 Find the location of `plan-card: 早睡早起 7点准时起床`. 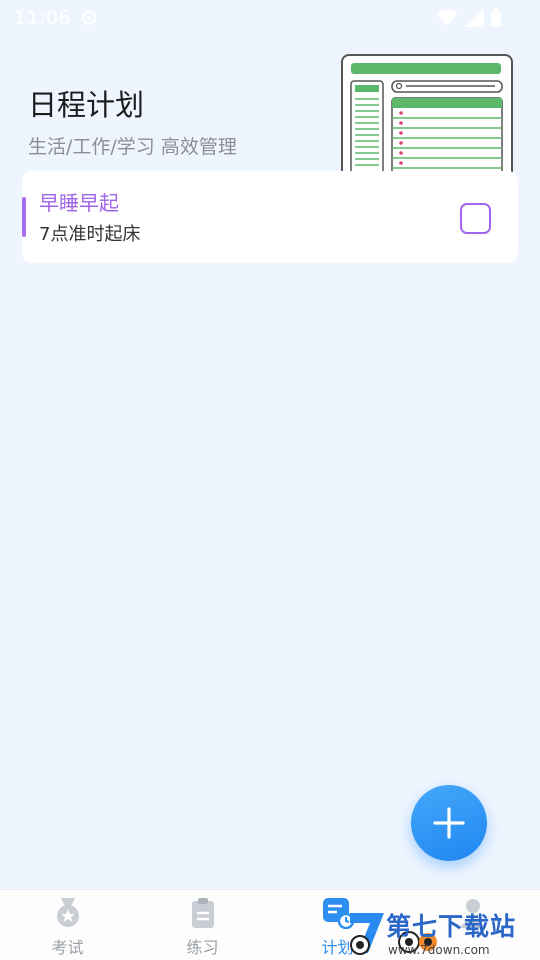

plan-card: 早睡早起 7点准时起床 is located at coordinates (270, 217).